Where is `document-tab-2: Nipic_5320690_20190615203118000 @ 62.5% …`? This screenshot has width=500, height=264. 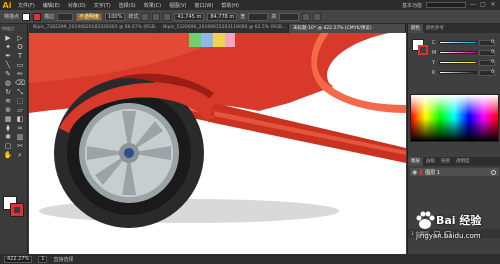 document-tab-2: Nipic_5320690_20190615203118000 @ 62.5% … is located at coordinates (224, 28).